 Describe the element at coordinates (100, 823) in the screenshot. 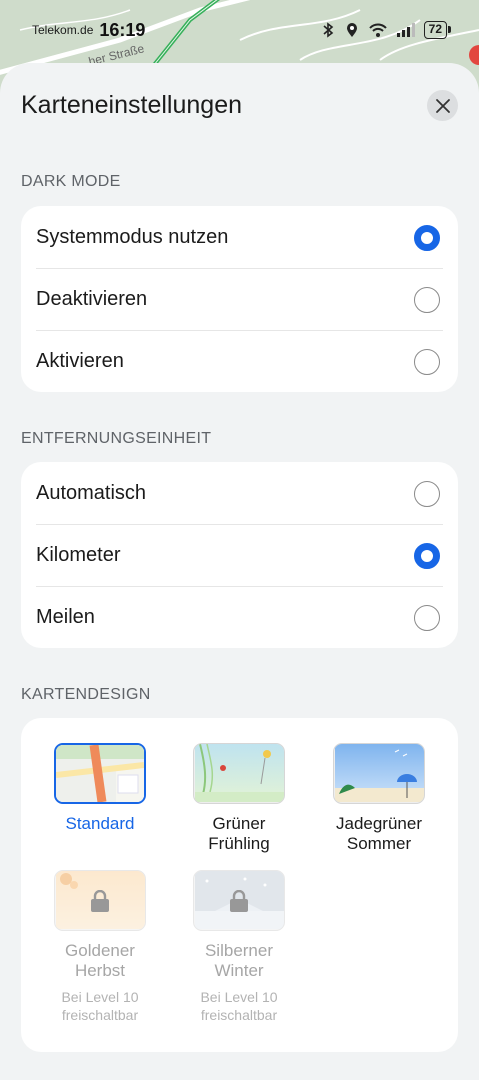

I see `theme-standard-label: Standard` at that location.